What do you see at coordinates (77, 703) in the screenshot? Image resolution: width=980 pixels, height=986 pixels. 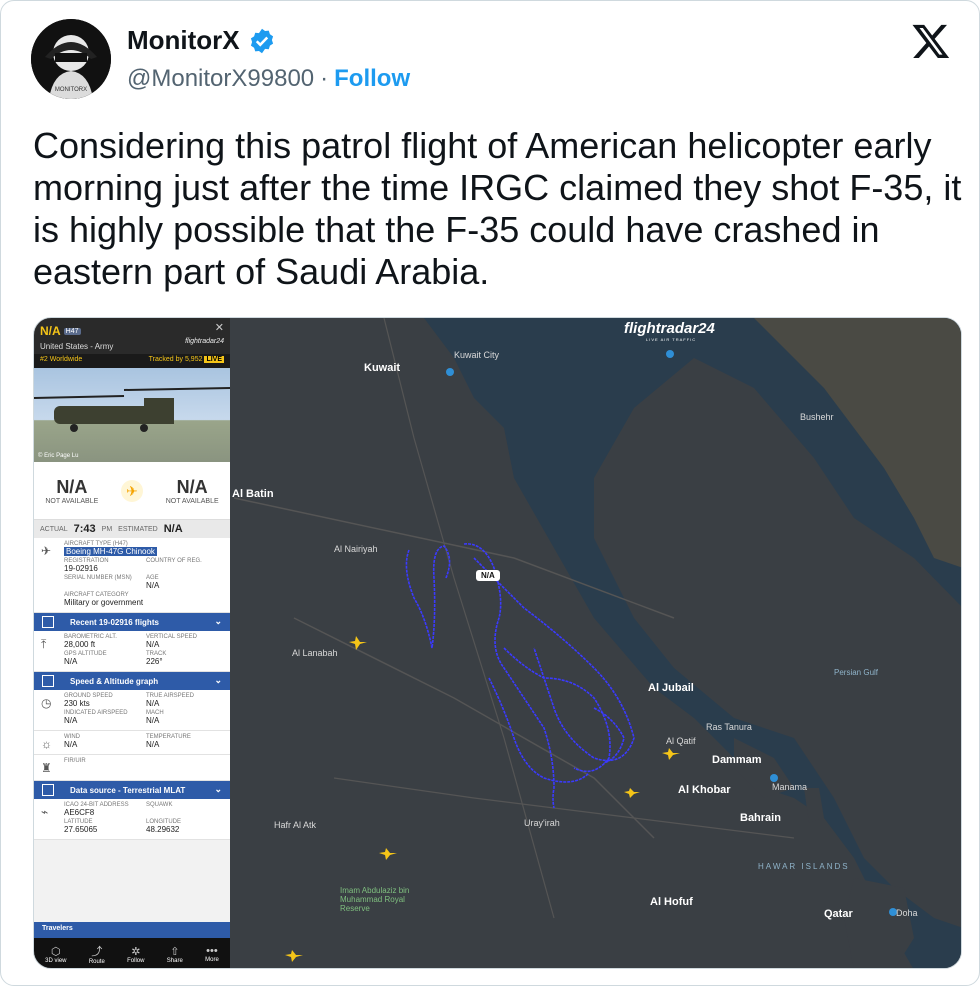 I see `ground-speed: 230 kts` at bounding box center [77, 703].